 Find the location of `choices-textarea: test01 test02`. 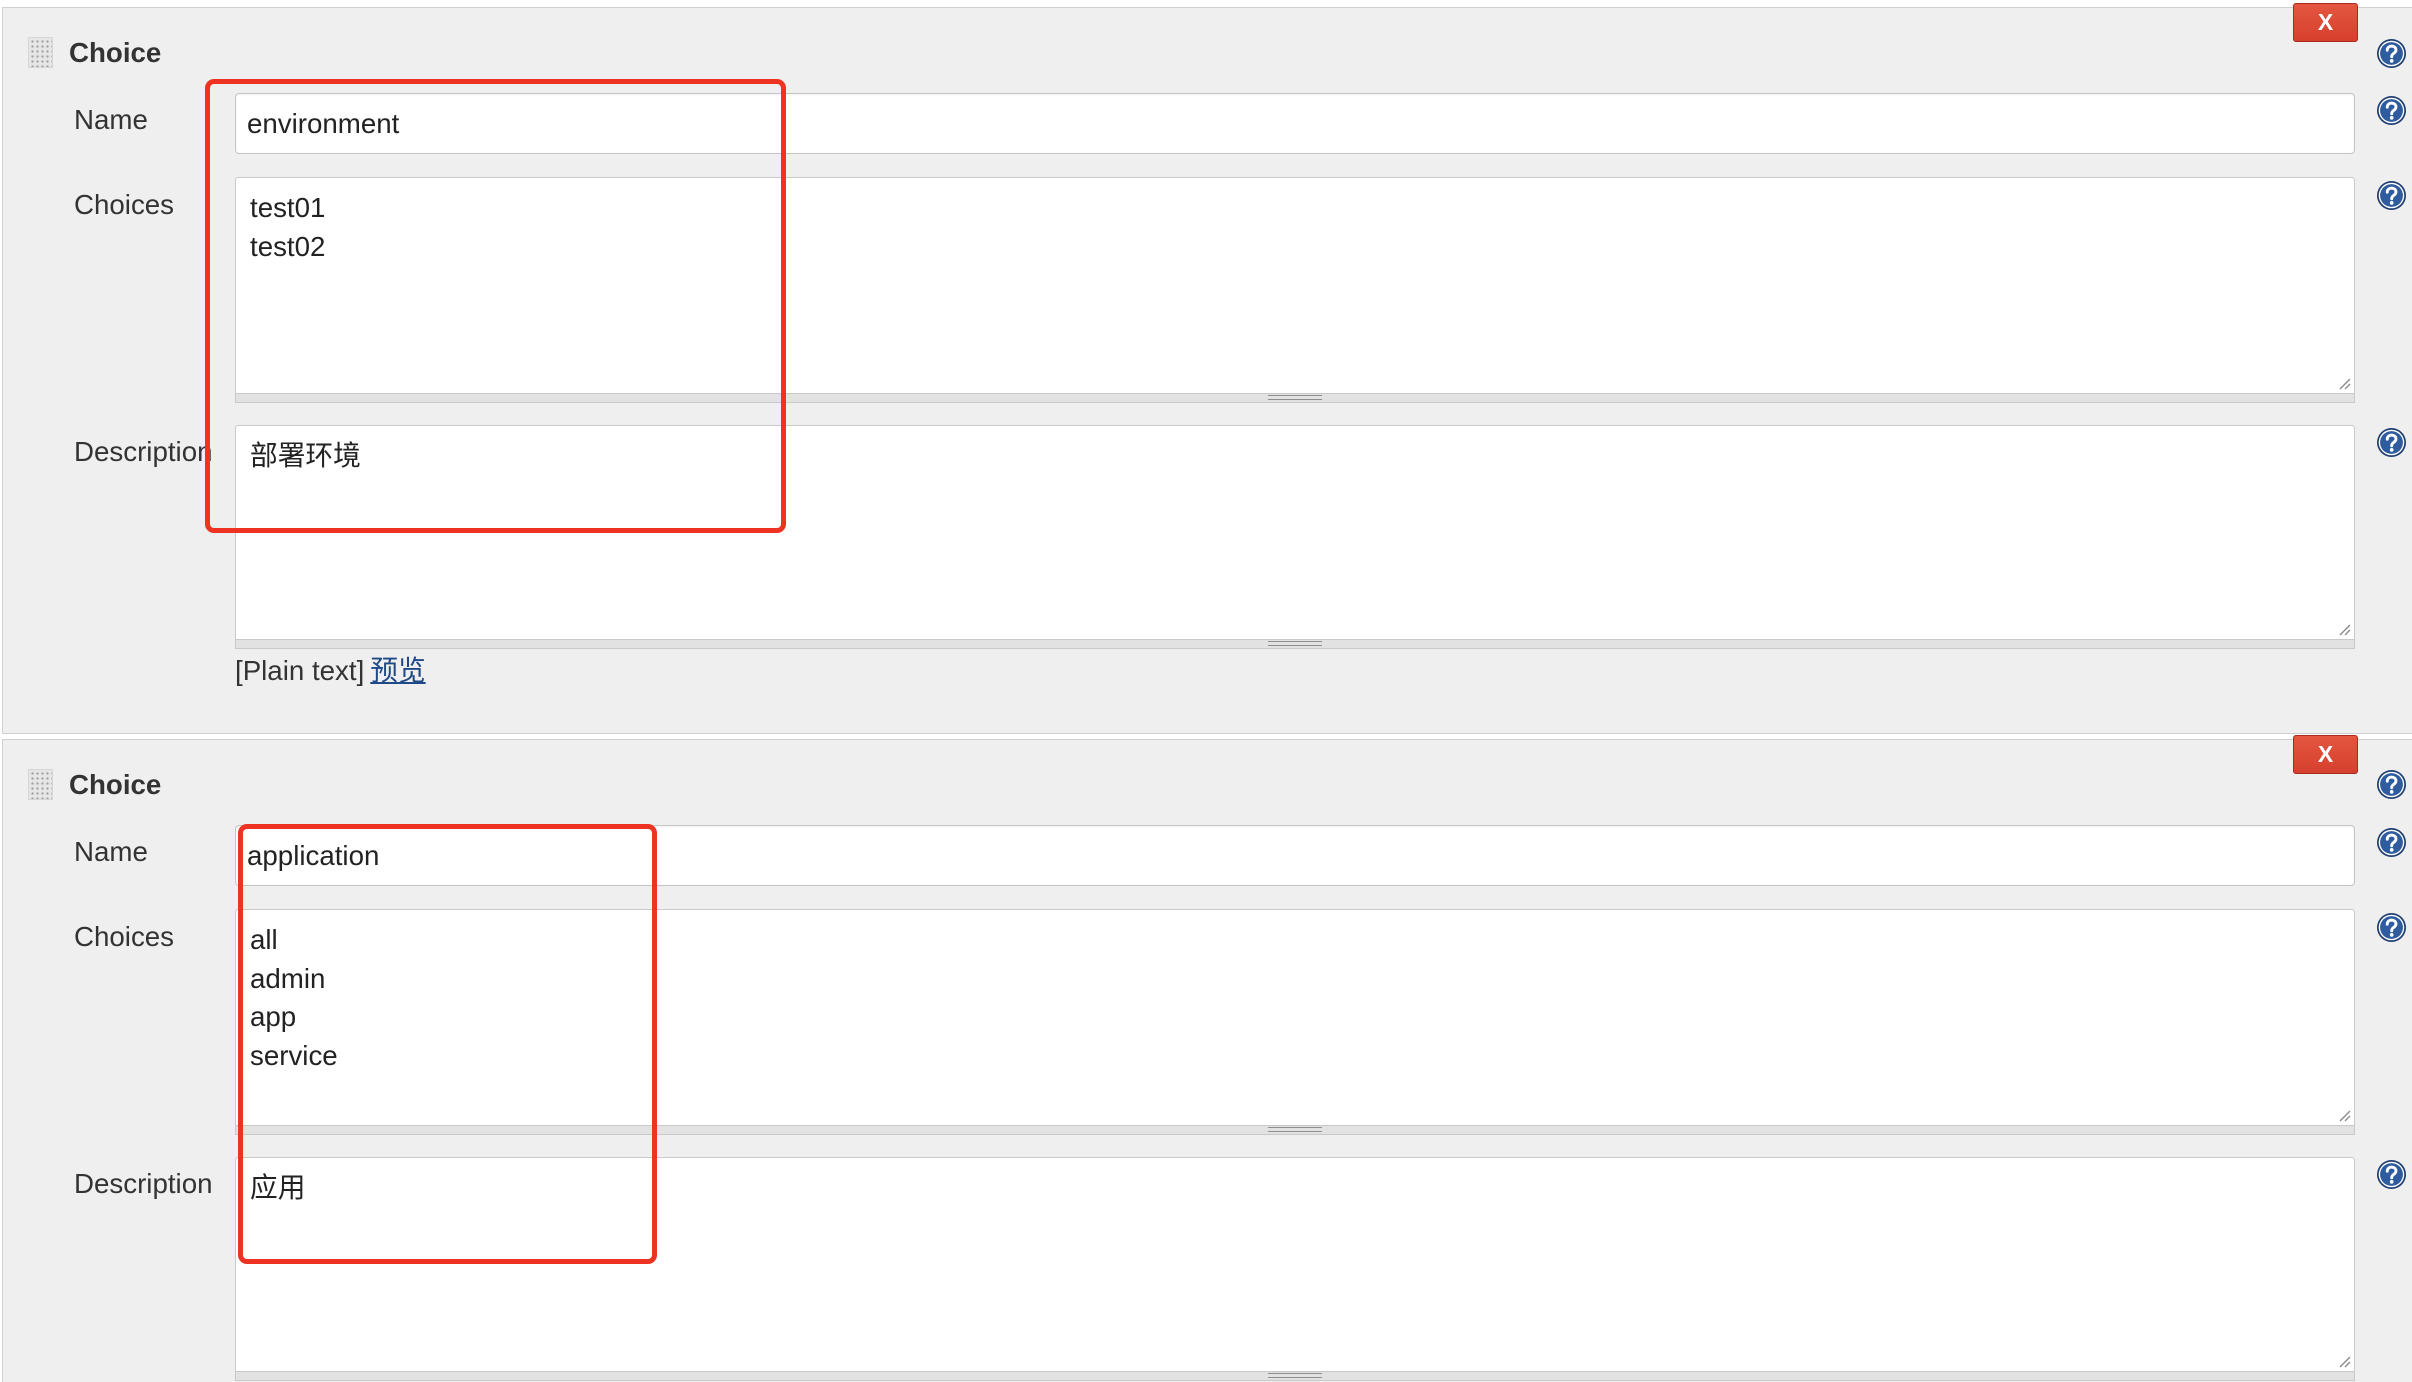

choices-textarea: test01 test02 is located at coordinates (1295, 285).